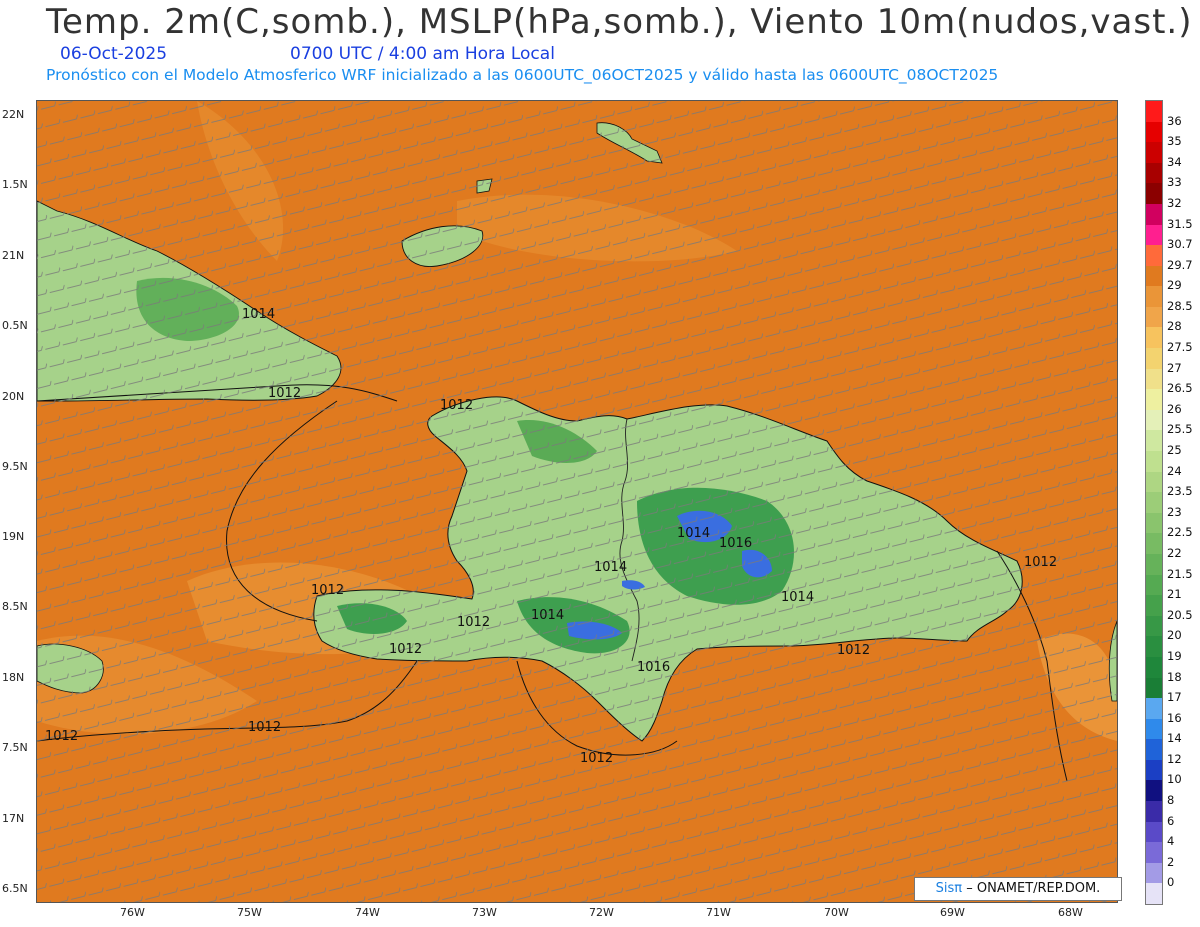 This screenshot has height=927, width=1200. I want to click on colorbar-label: 31.5, so click(1180, 223).